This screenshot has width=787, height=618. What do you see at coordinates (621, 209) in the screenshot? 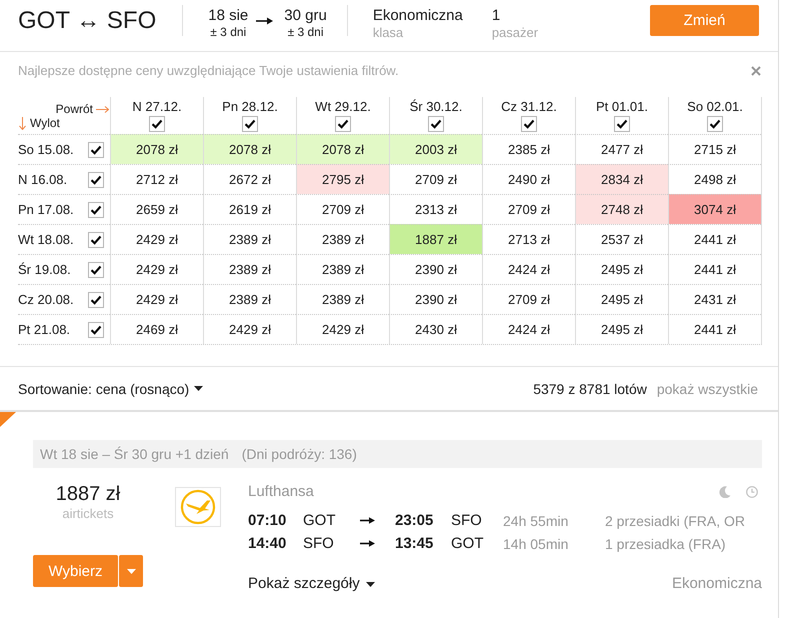
I see `price-cell: 2748 zł` at bounding box center [621, 209].